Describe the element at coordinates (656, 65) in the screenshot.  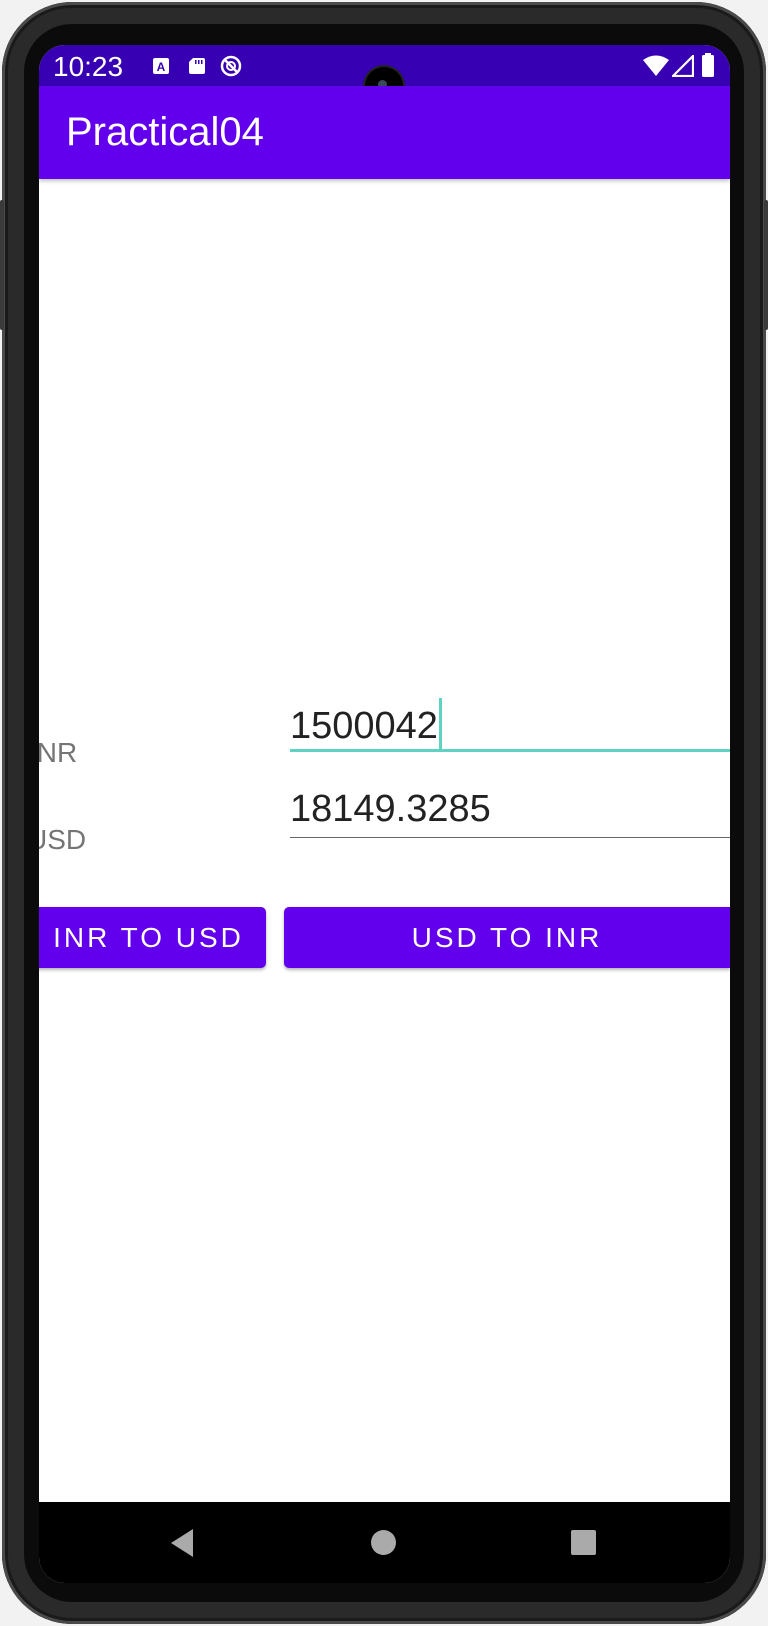
I see `wifi-icon` at that location.